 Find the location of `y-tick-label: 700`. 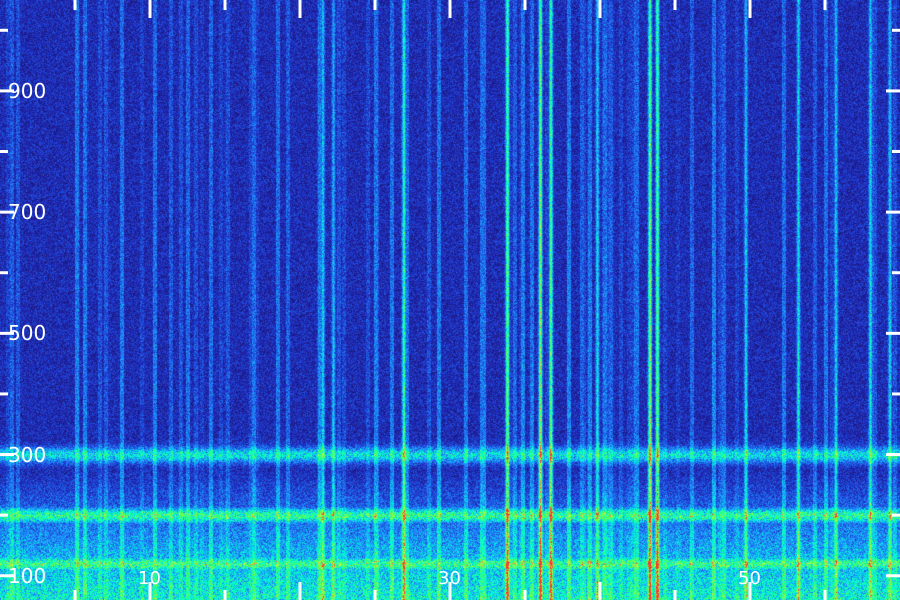

y-tick-label: 700 is located at coordinates (27, 212).